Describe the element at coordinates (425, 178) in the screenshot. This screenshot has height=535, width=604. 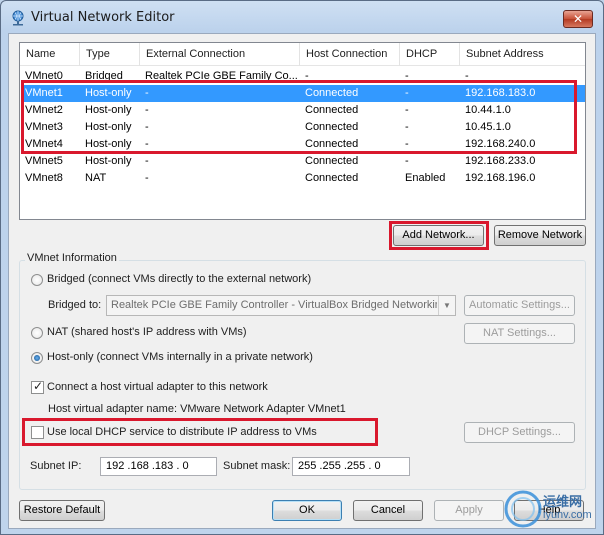
I see `table-cell: Enabled` at that location.